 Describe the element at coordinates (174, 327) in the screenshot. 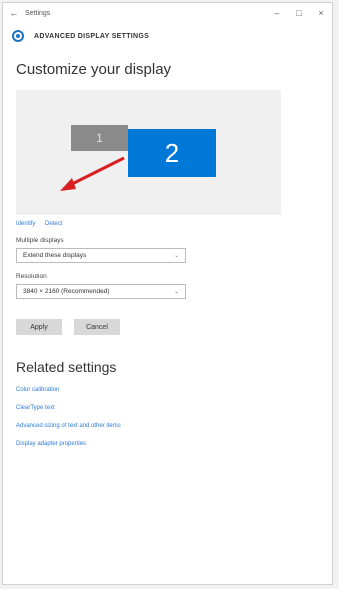

I see `action-buttons: Apply Cancel` at that location.